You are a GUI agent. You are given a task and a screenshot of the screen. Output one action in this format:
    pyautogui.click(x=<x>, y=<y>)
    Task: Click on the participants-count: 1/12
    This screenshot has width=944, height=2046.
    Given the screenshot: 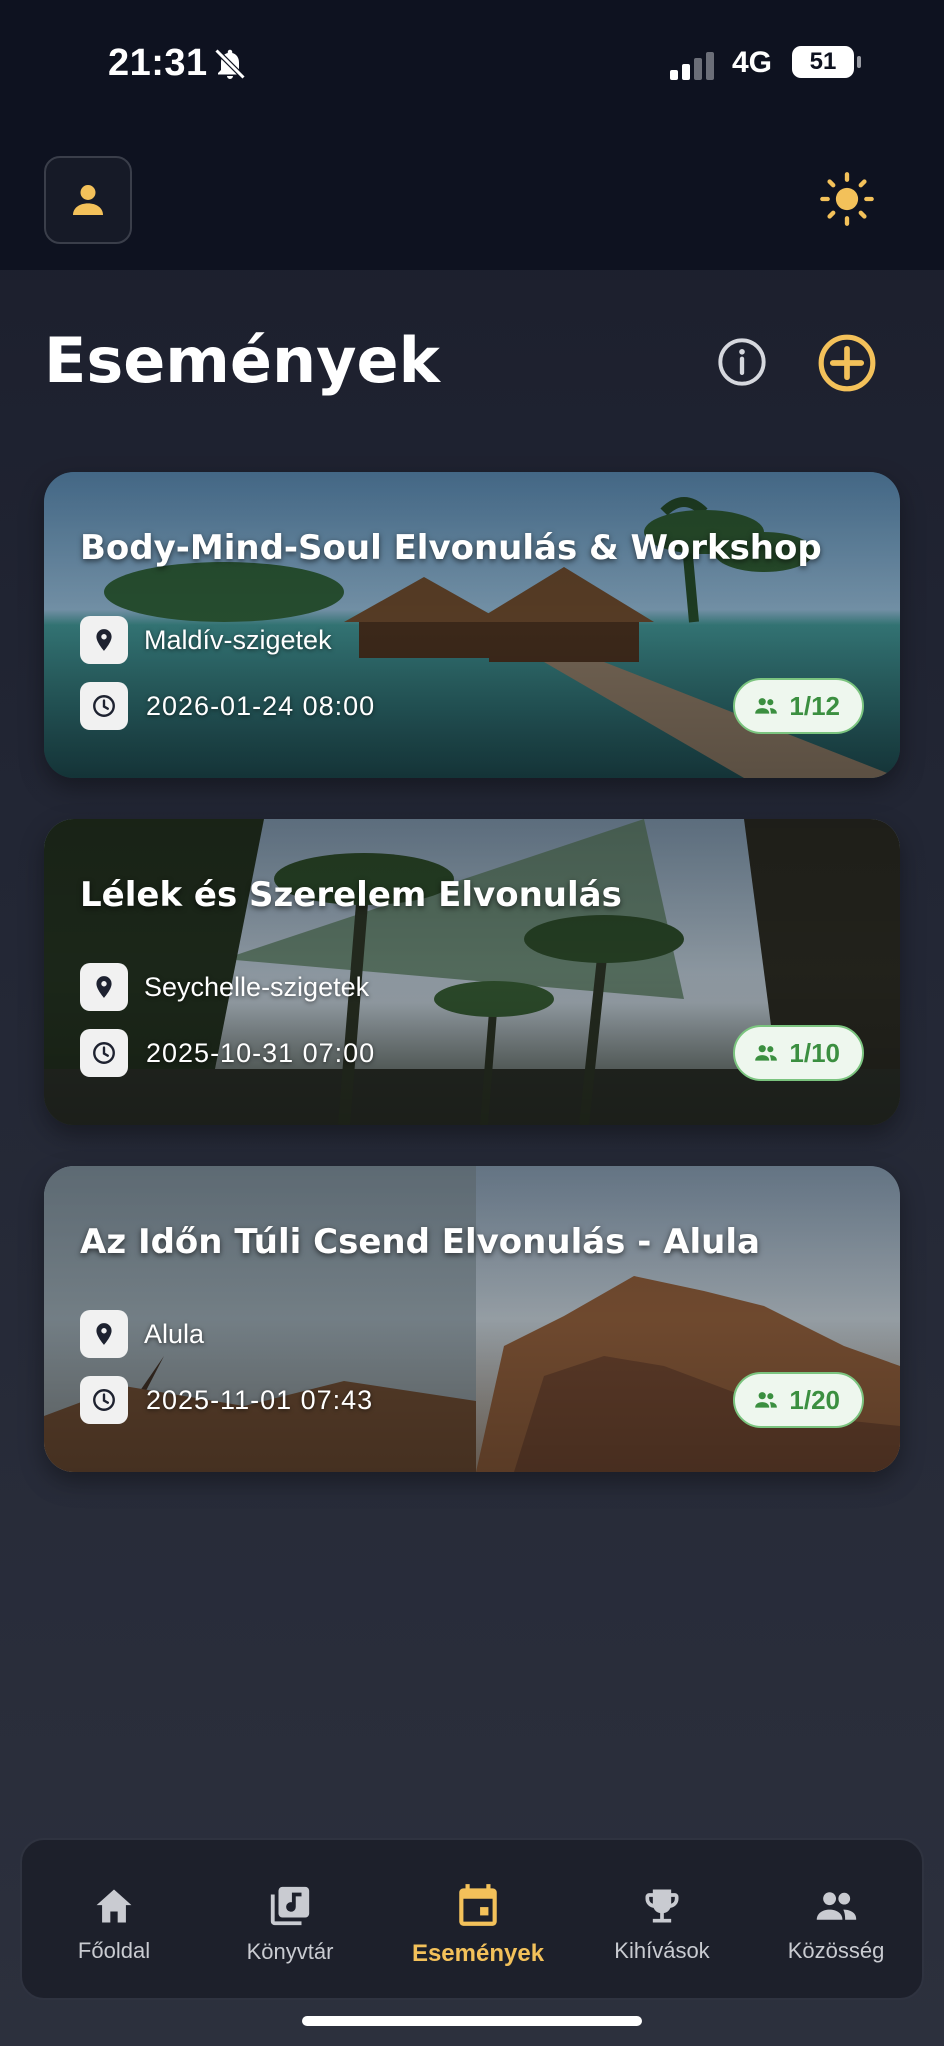 What is the action you would take?
    pyautogui.click(x=814, y=705)
    